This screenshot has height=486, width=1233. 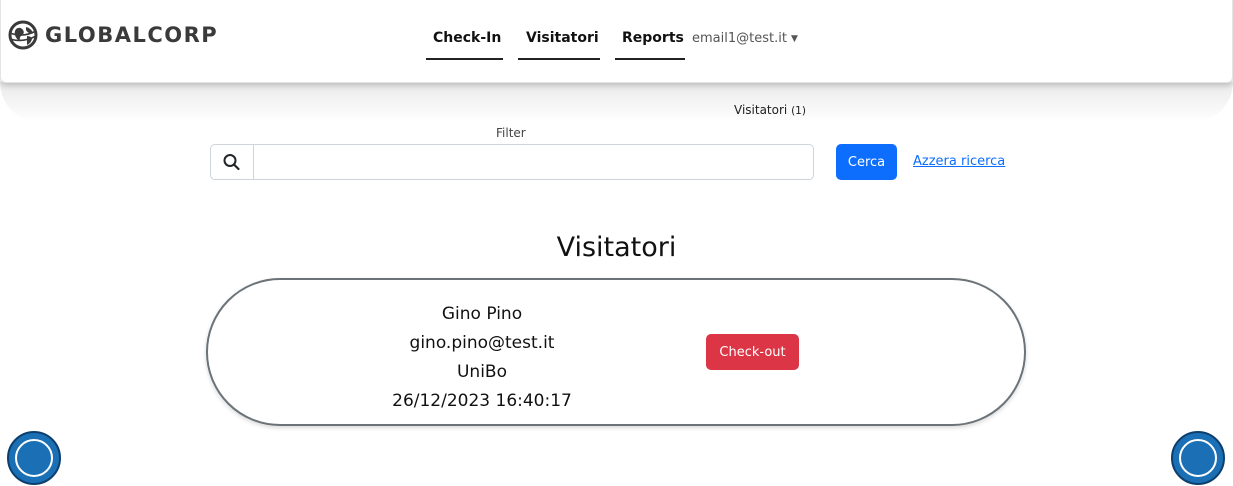 I want to click on nav-underline-reports, so click(x=650, y=59).